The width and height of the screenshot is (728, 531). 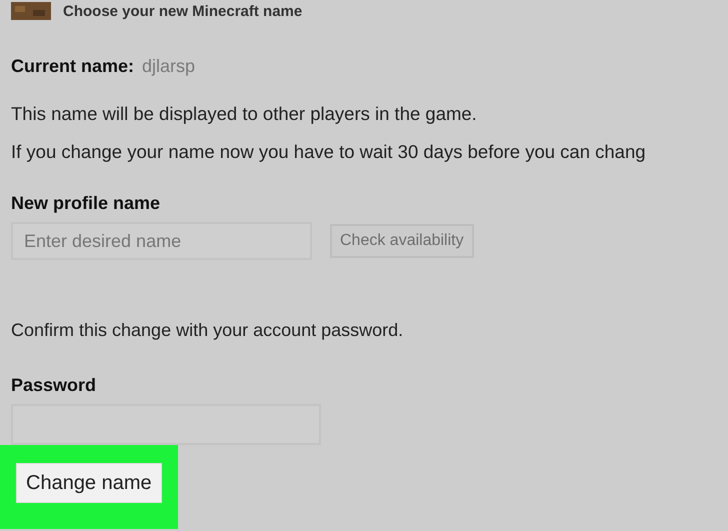 I want to click on page-title: Choose your new Minecraft name, so click(x=182, y=11).